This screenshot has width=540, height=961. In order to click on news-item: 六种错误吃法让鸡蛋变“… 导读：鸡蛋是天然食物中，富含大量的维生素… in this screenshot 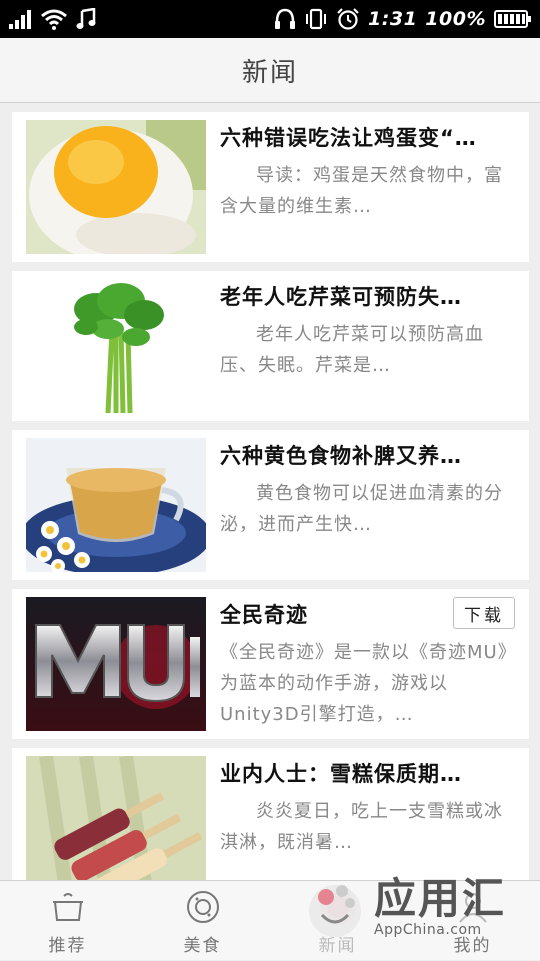, I will do `click(270, 187)`.